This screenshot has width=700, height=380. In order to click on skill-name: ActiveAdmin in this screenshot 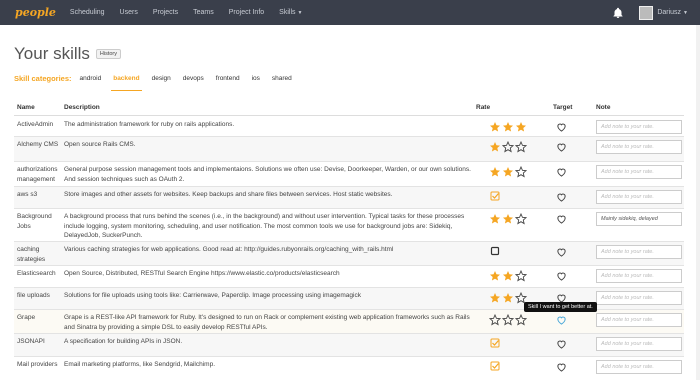, I will do `click(35, 124)`.